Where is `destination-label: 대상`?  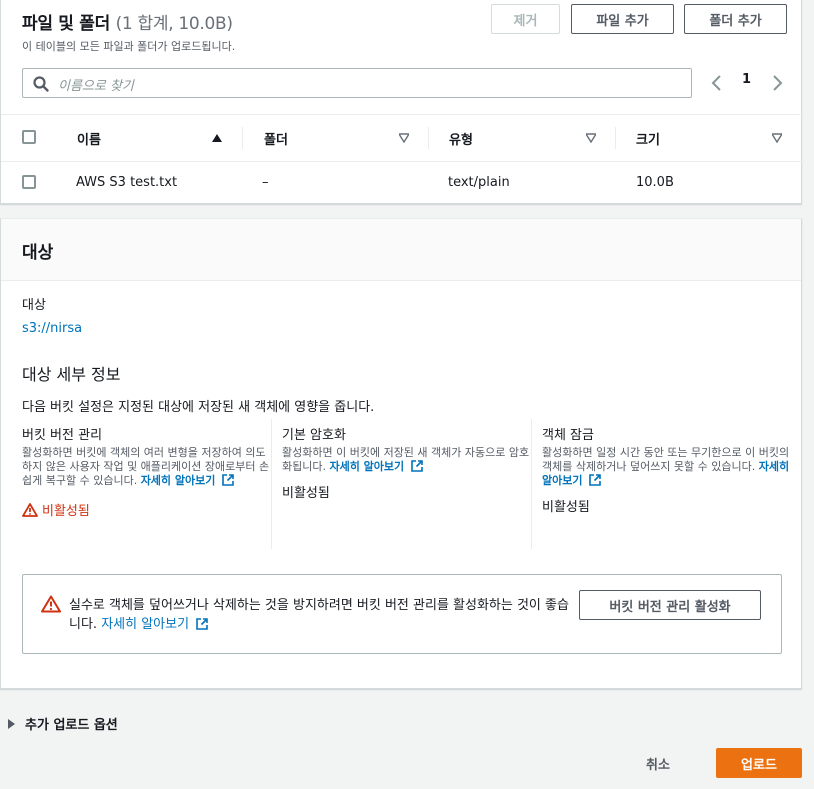 destination-label: 대상 is located at coordinates (34, 305).